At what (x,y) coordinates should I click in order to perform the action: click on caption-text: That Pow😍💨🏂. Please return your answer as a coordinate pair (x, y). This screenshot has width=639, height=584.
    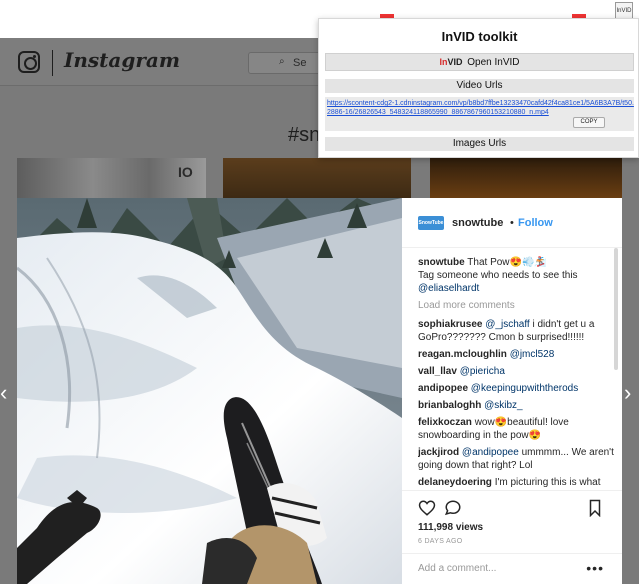
    Looking at the image, I should click on (507, 262).